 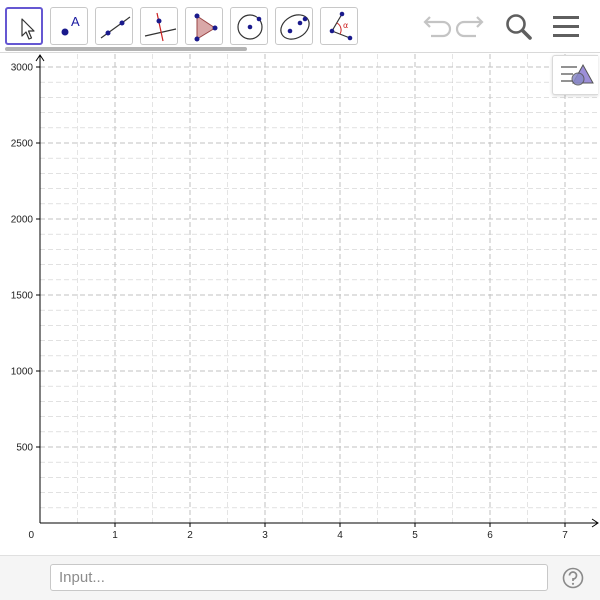 I want to click on tool-move, so click(x=24, y=26).